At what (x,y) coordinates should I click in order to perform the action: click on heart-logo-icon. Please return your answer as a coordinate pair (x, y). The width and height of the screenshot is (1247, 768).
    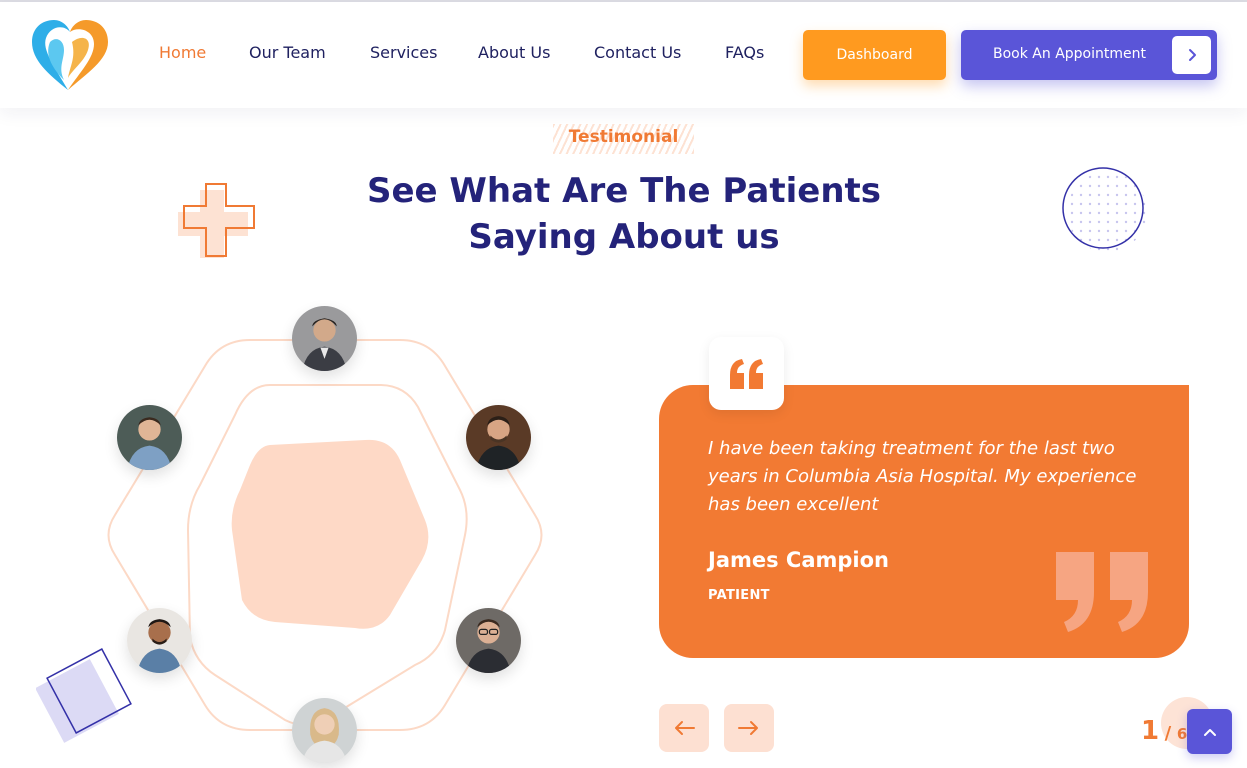
    Looking at the image, I should click on (70, 56).